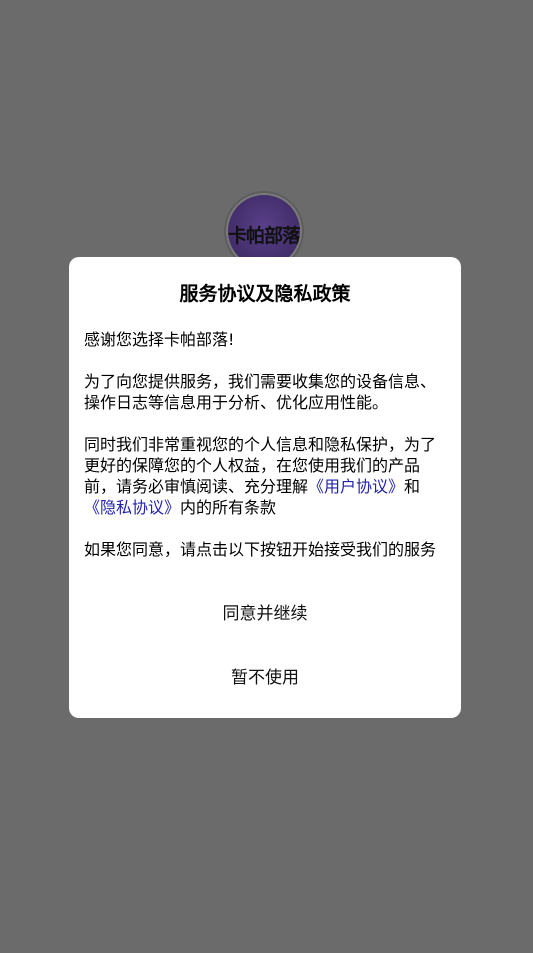  Describe the element at coordinates (356, 486) in the screenshot. I see `user-agreement-link: 《用户协议》` at that location.